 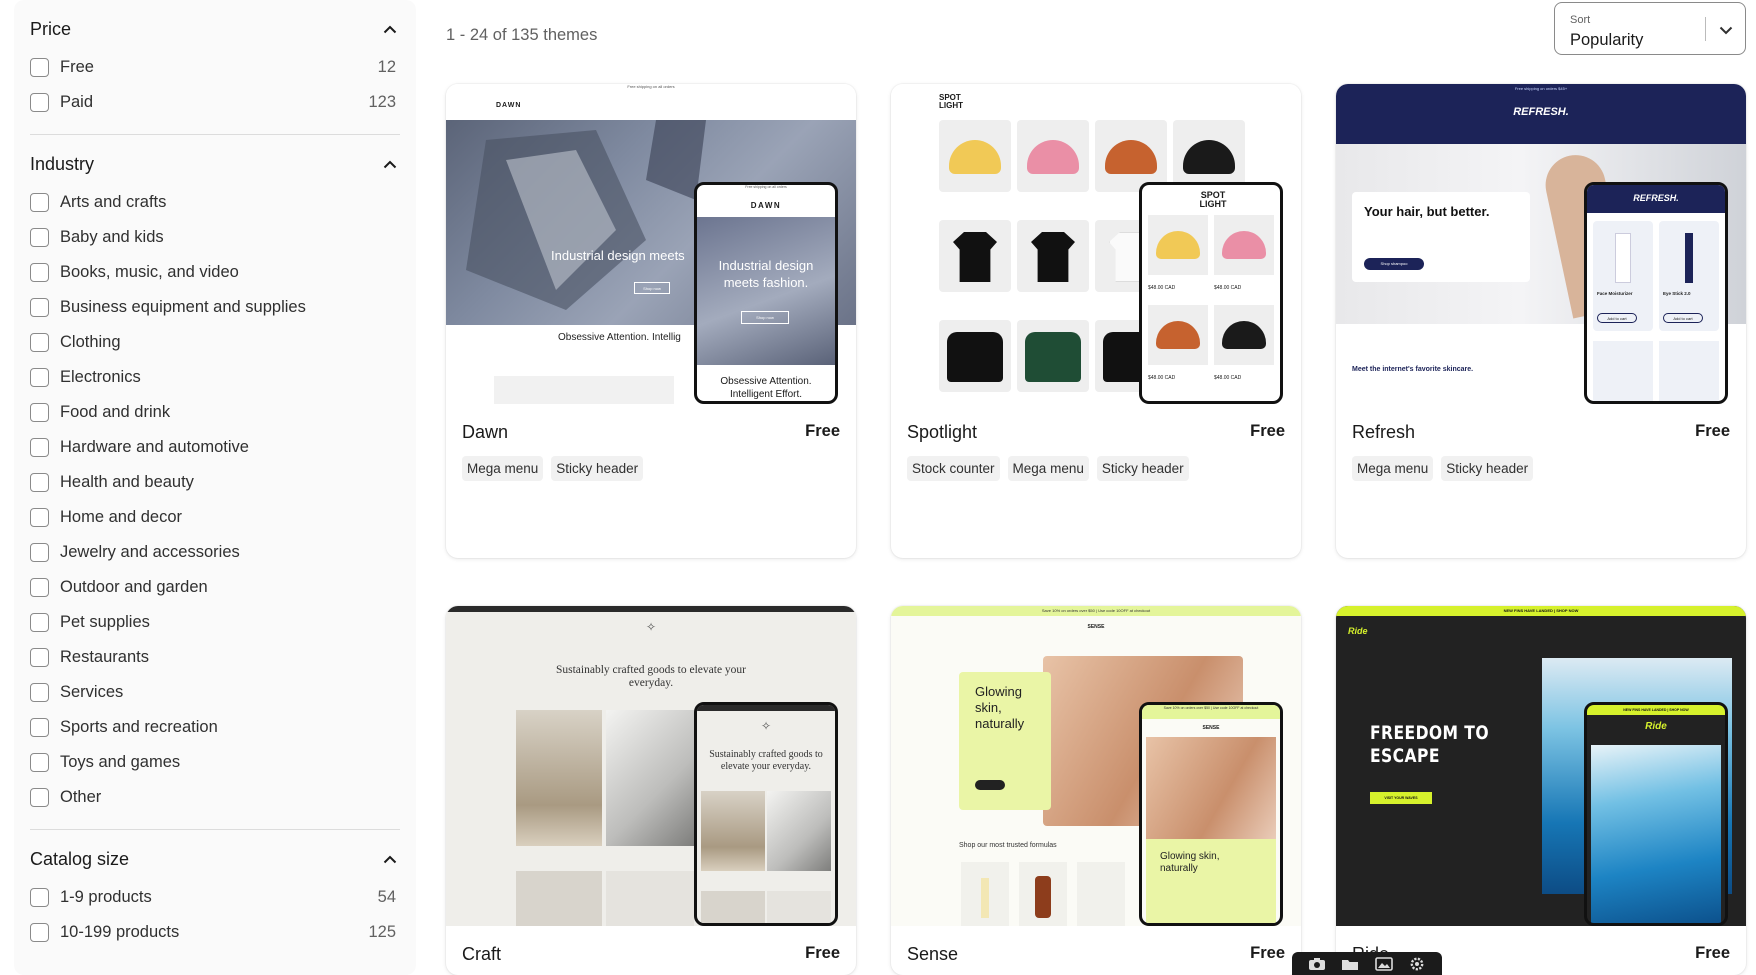 I want to click on catalog-filter-header: Catalog size, so click(x=215, y=859).